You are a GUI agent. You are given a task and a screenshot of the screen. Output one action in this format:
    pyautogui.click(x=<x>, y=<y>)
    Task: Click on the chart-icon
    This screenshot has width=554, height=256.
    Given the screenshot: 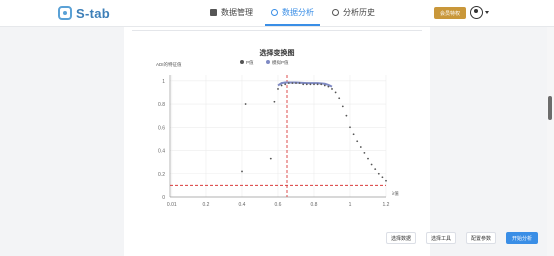 What is the action you would take?
    pyautogui.click(x=274, y=12)
    